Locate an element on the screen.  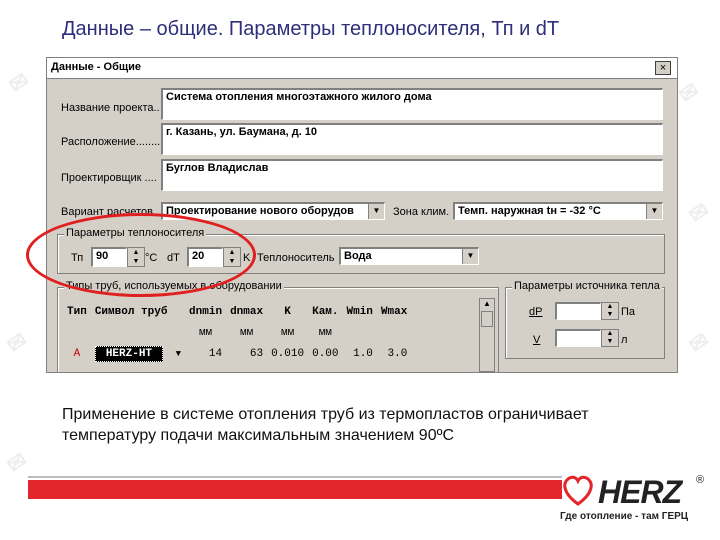
k-cell: 0.010 is located at coordinates (288, 353).